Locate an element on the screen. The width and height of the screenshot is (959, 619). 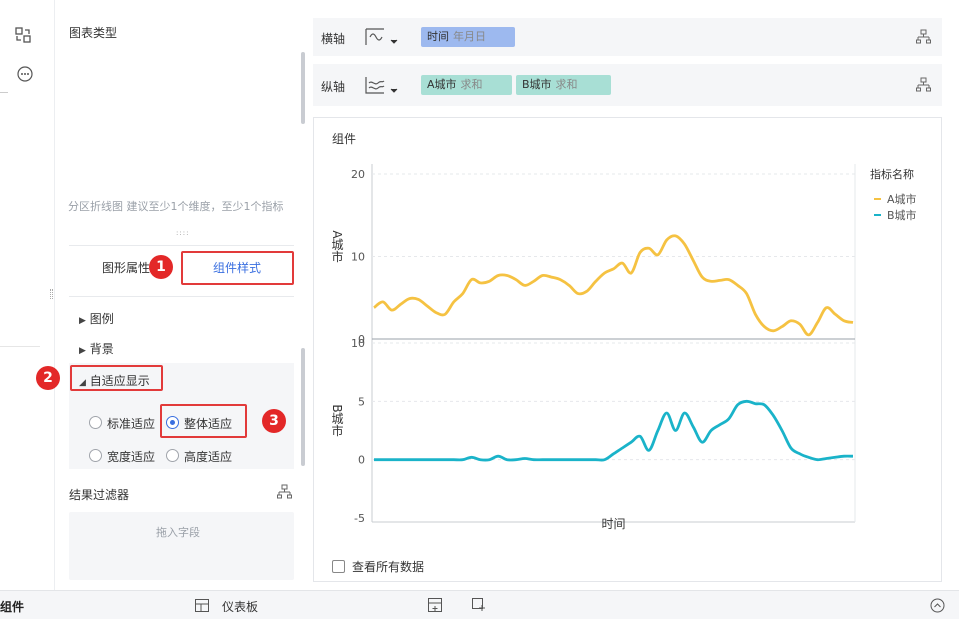
y-field-b-name: B城市 is located at coordinates (537, 84).